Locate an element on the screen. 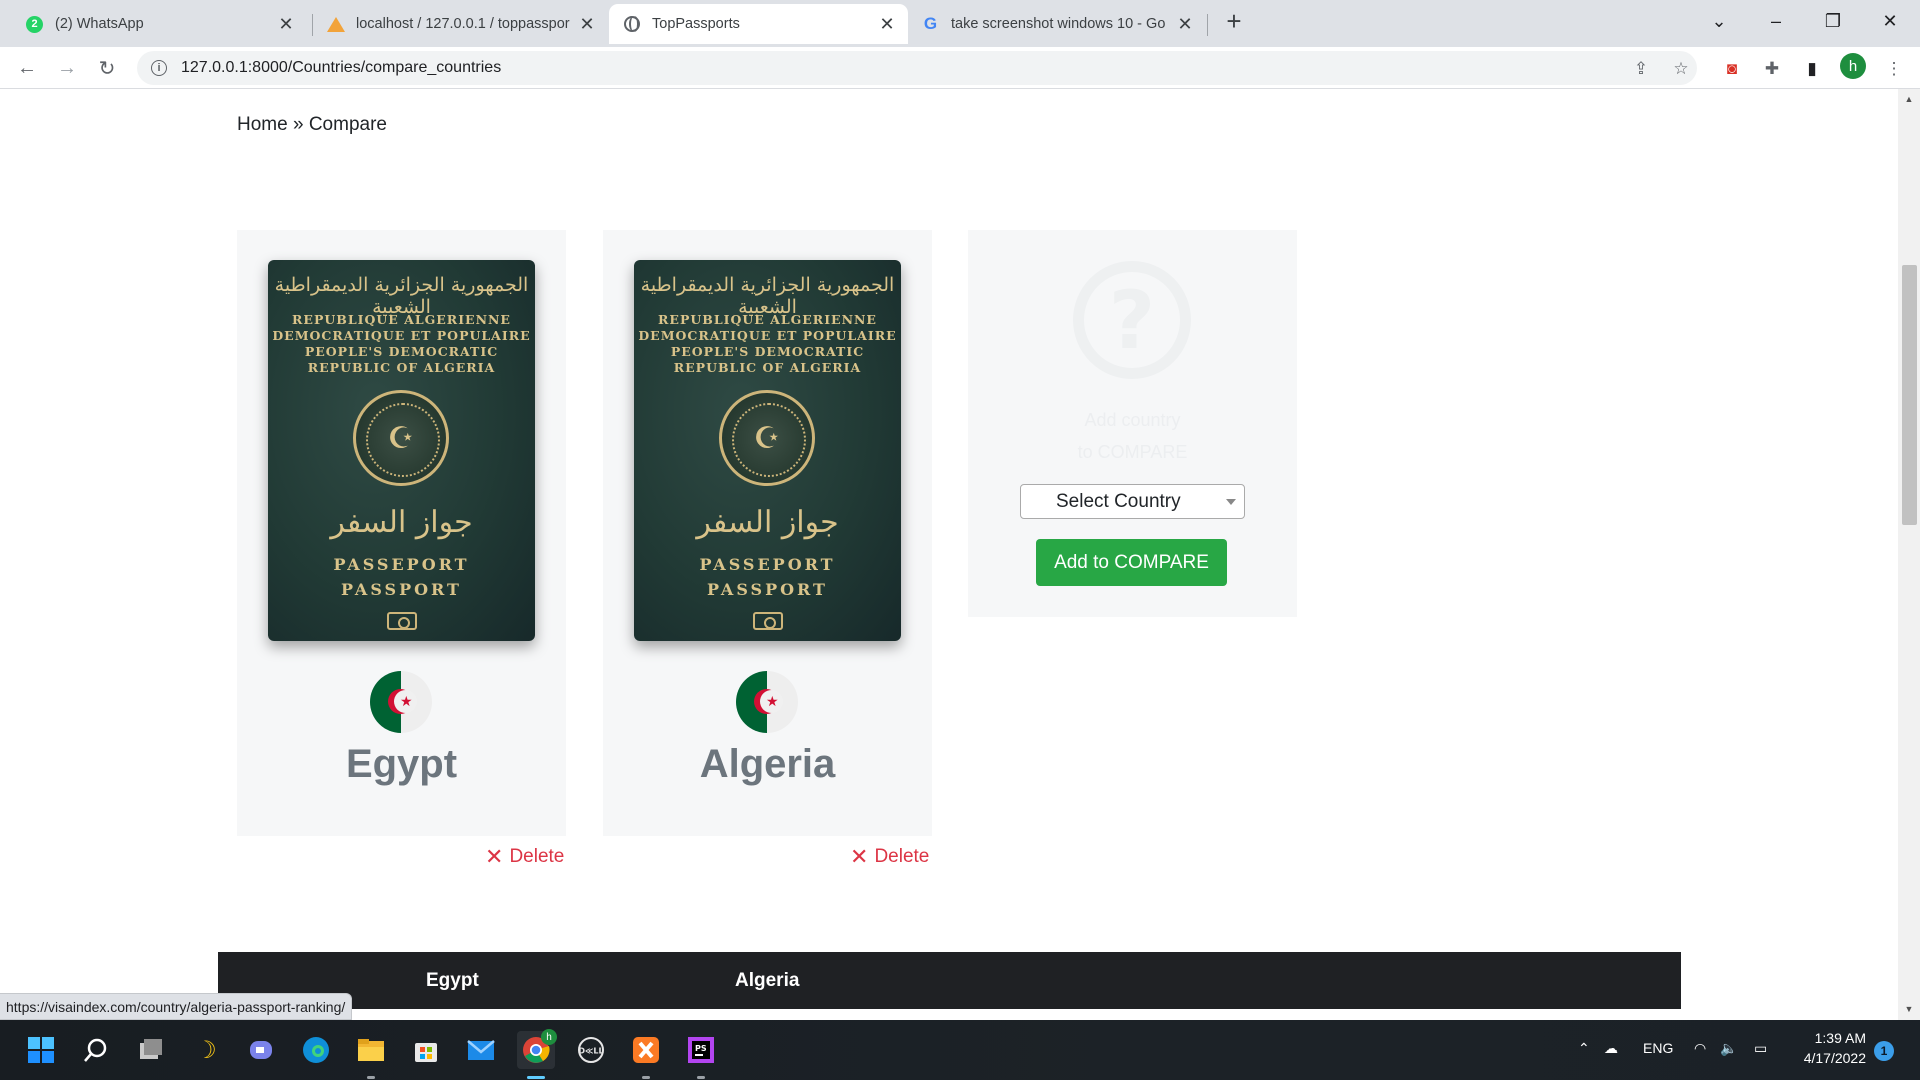 The height and width of the screenshot is (1080, 1920). chevron-down-icon is located at coordinates (1231, 502).